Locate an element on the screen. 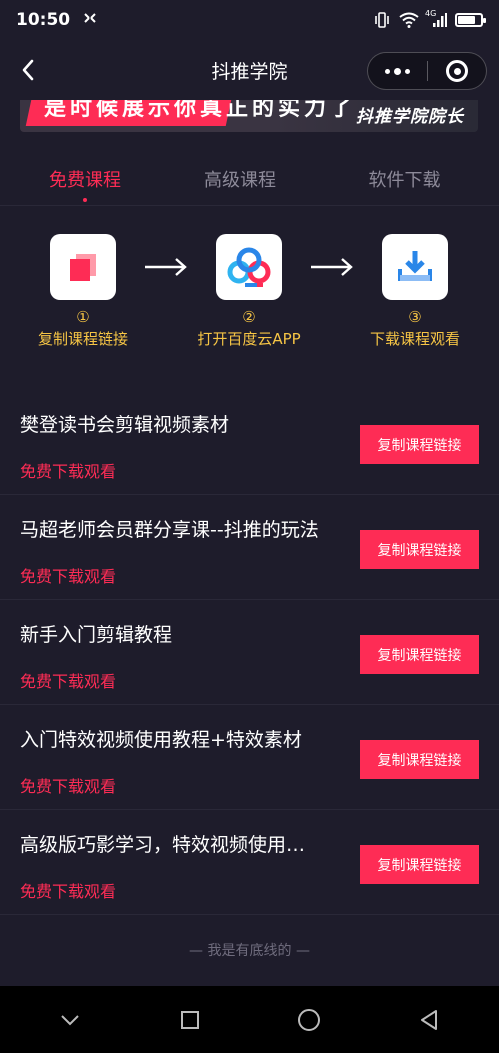 This screenshot has height=1053, width=499. square-icon is located at coordinates (189, 1019).